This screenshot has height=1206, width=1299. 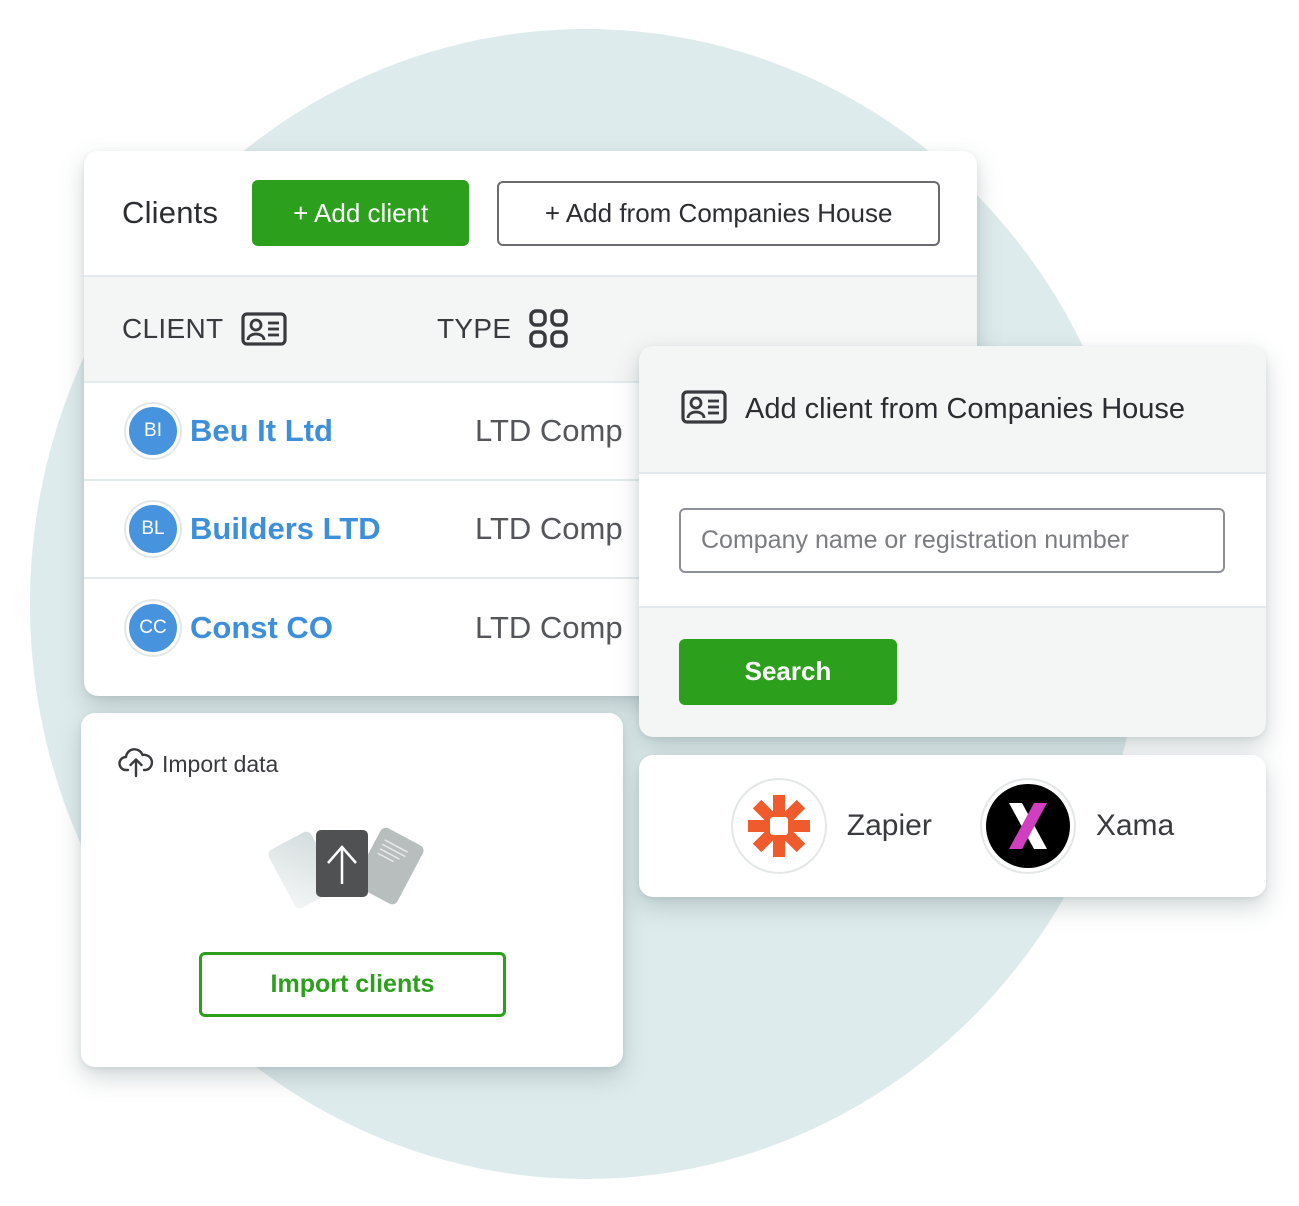 What do you see at coordinates (965, 408) in the screenshot?
I see `companies-house-title: Add client from Companies House` at bounding box center [965, 408].